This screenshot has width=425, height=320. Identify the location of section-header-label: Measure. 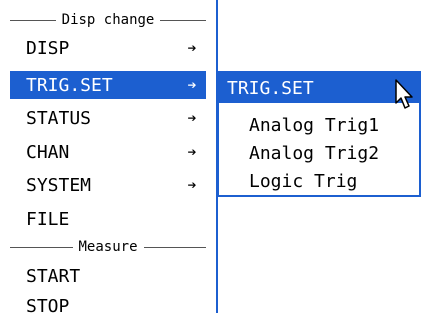
(108, 247).